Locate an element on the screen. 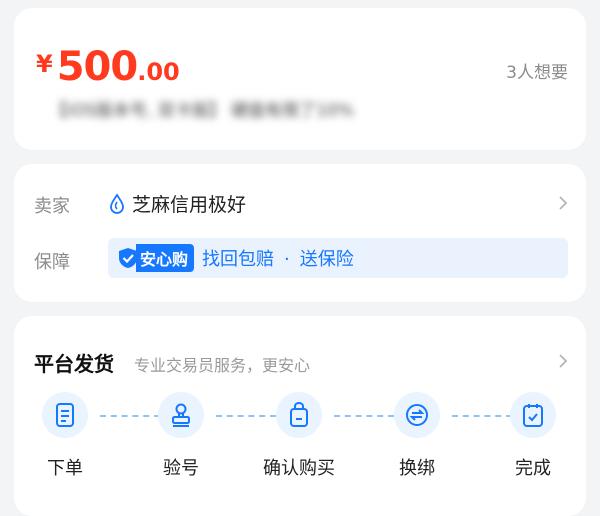 Image resolution: width=600 pixels, height=516 pixels. shopping-bag-icon is located at coordinates (299, 415).